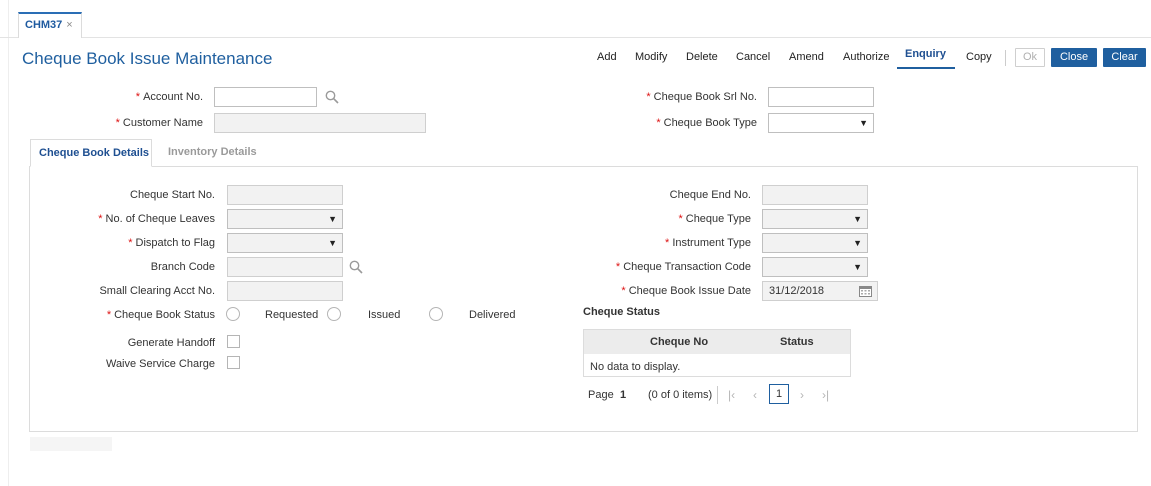  I want to click on pager-page-number: 1, so click(623, 395).